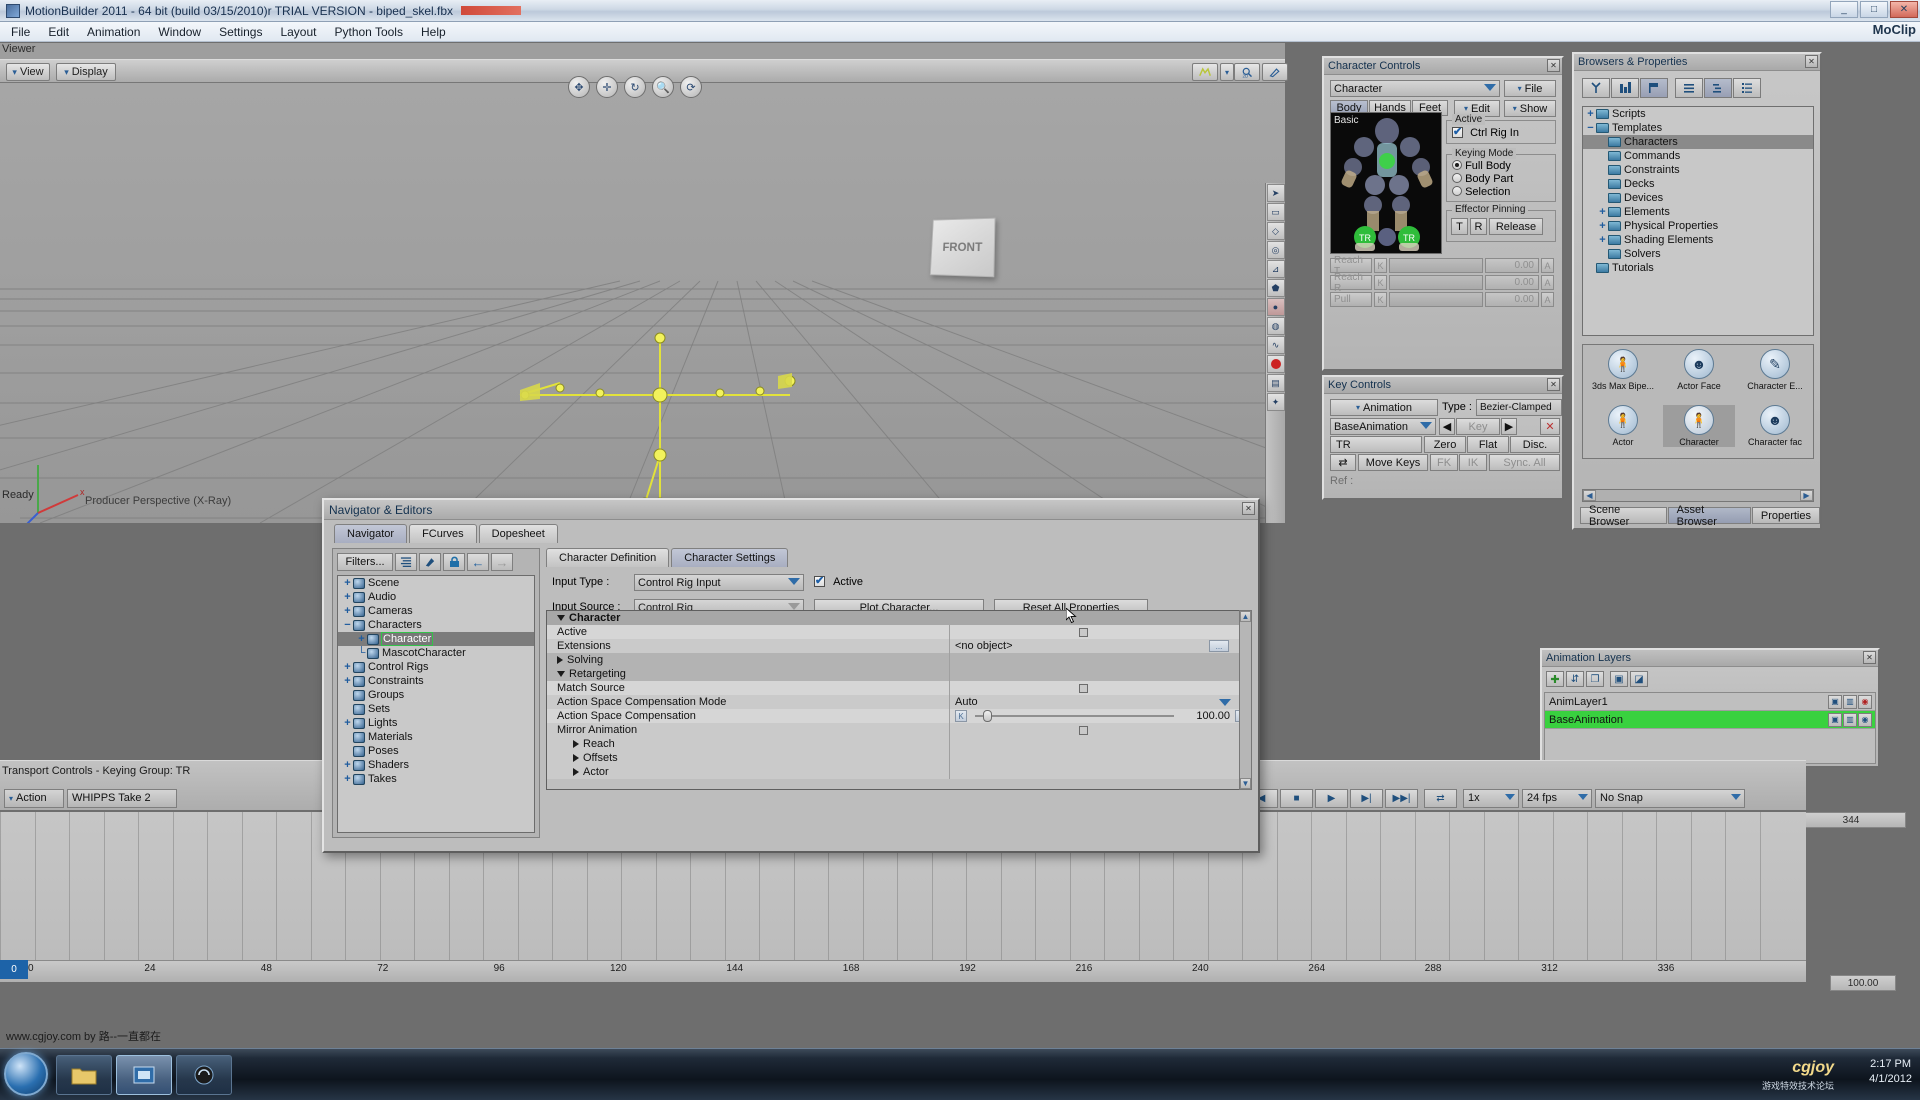 The image size is (1920, 1100). What do you see at coordinates (1709, 516) in the screenshot?
I see `browser-tab-asset-browser: Asset Browser` at bounding box center [1709, 516].